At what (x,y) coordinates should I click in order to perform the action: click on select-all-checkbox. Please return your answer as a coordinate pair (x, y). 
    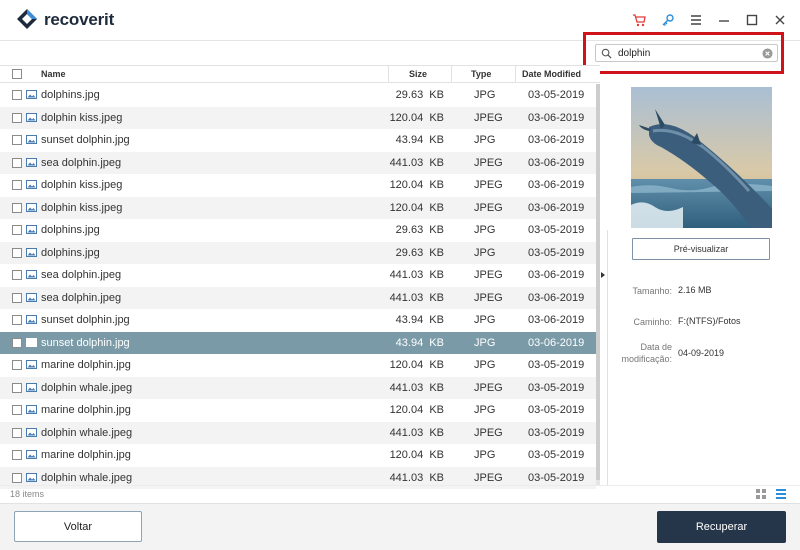
    Looking at the image, I should click on (17, 74).